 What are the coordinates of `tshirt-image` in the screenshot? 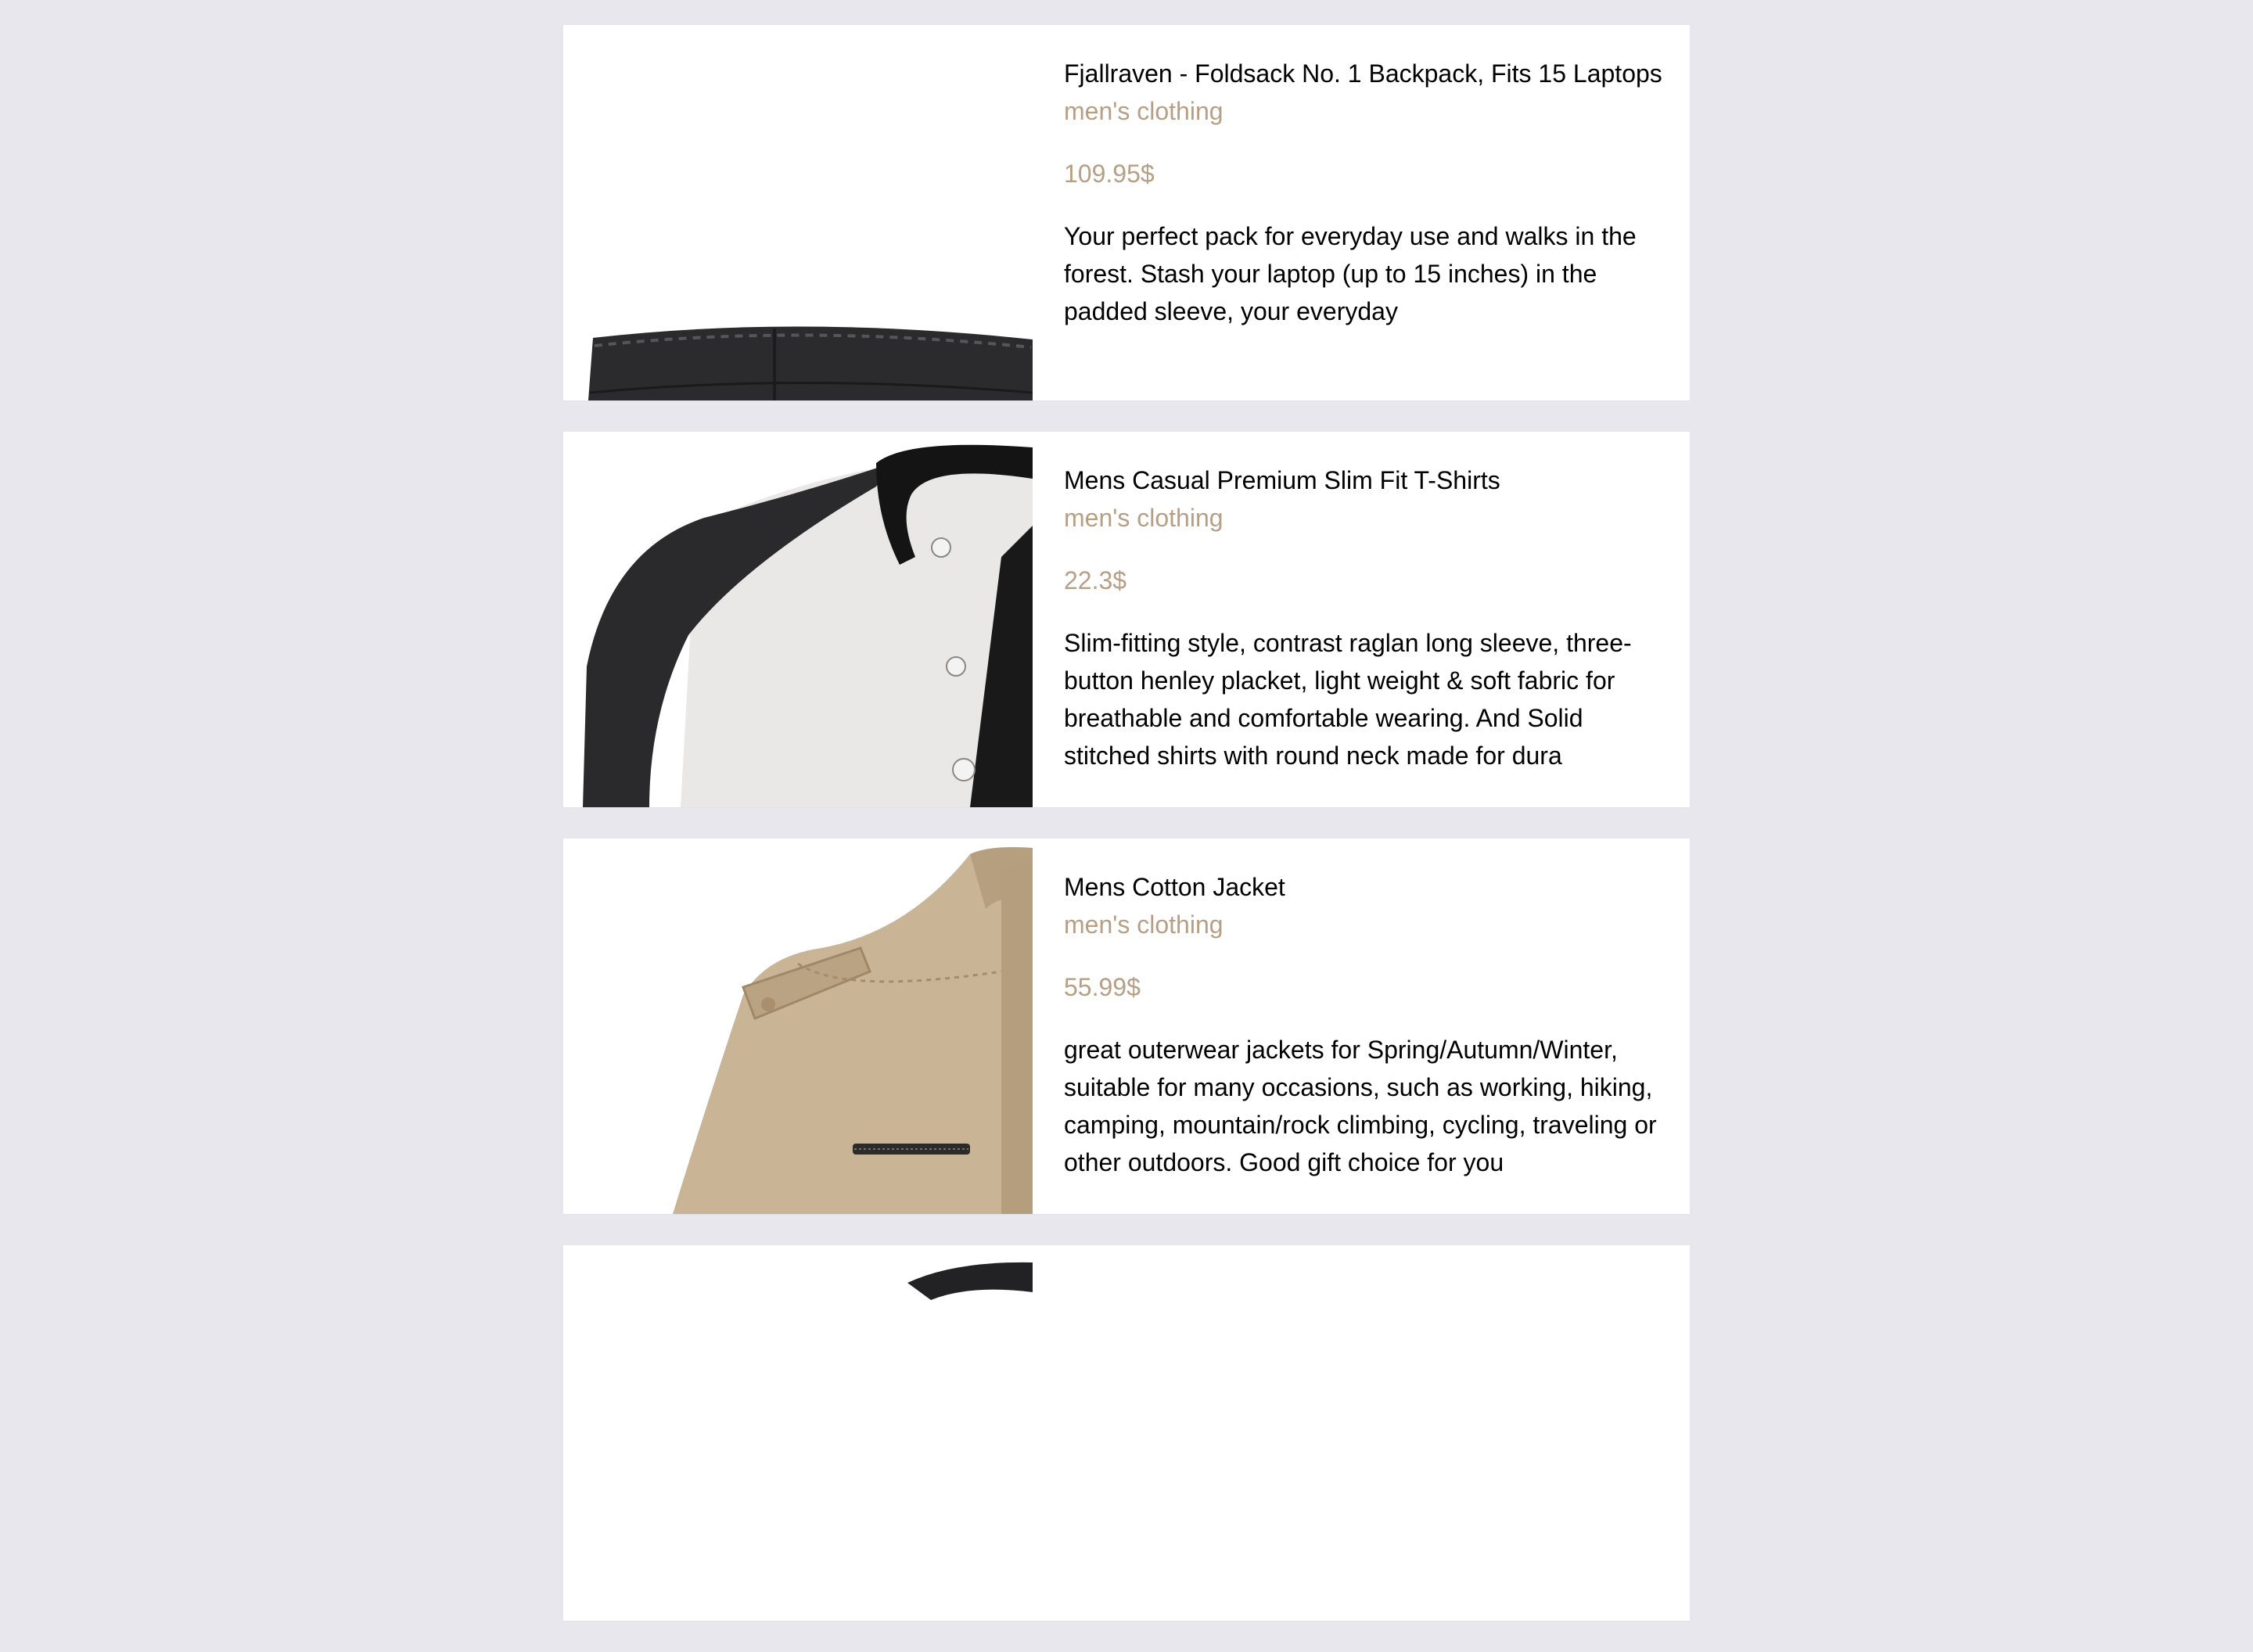 It's located at (798, 619).